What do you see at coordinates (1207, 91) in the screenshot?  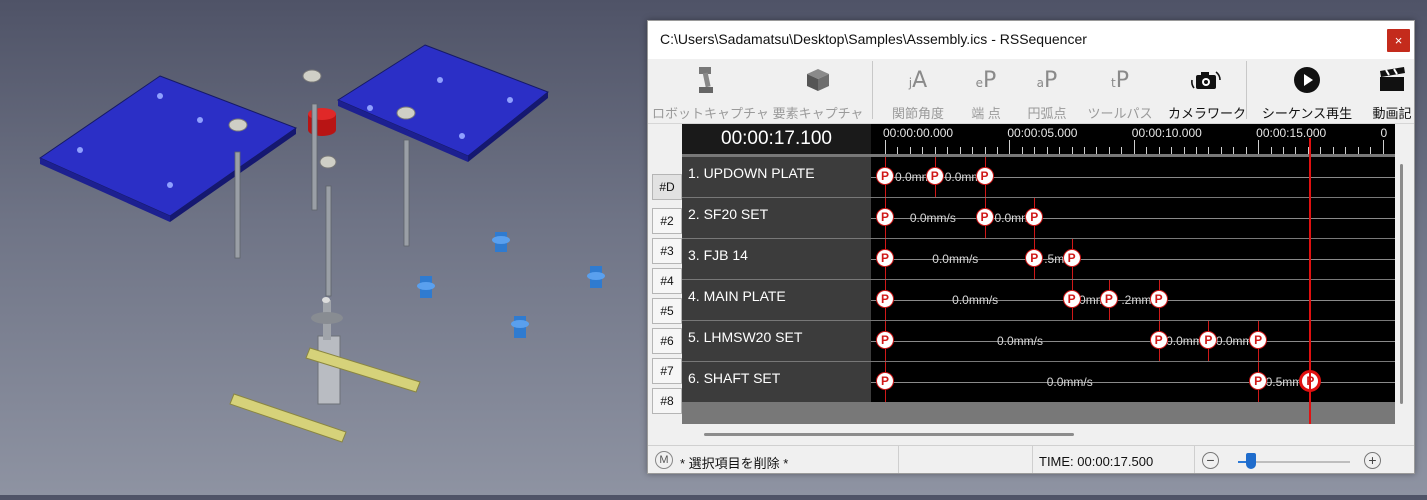 I see `camera-work-button: カメラワーク` at bounding box center [1207, 91].